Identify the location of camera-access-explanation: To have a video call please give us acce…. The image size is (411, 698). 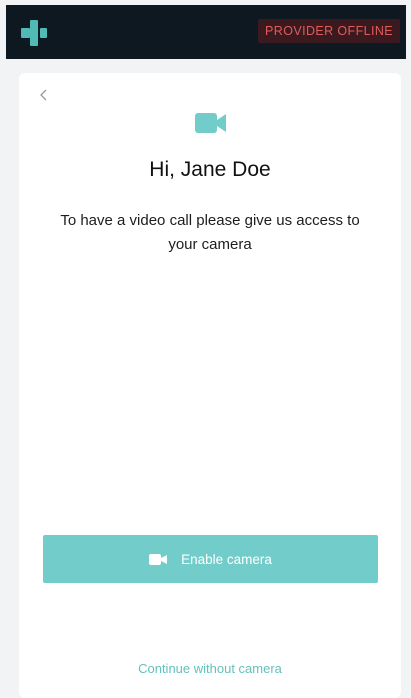
(210, 232).